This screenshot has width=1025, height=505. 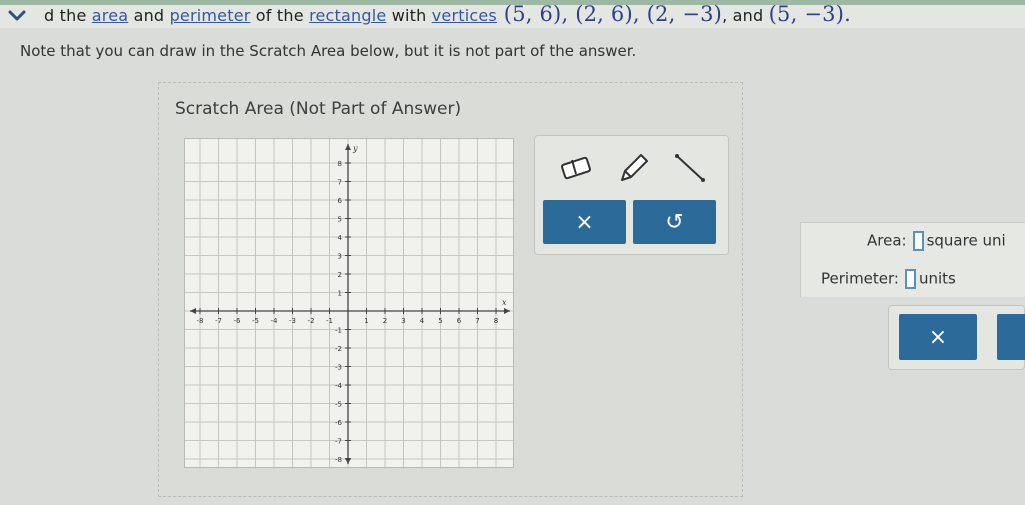 I want to click on line-tool-icon, so click(x=690, y=168).